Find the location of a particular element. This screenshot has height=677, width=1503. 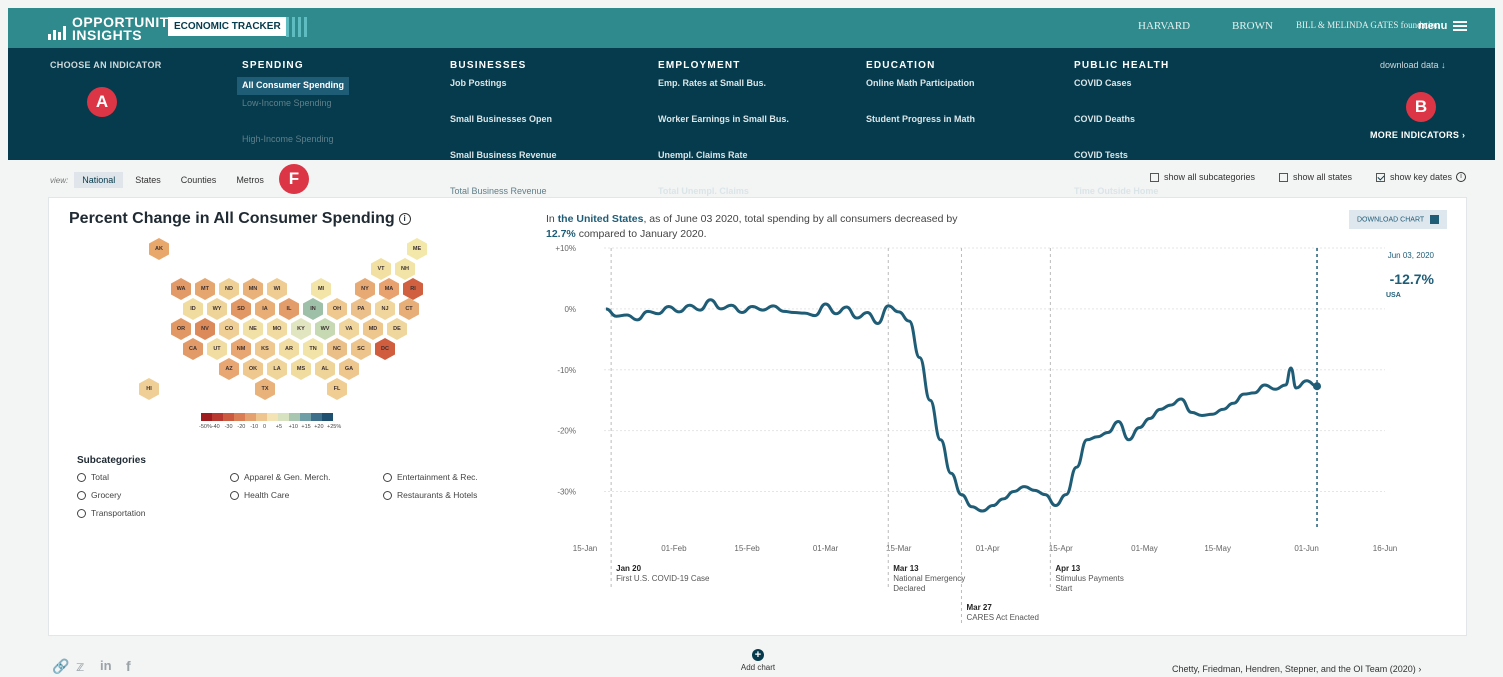

current-region-label: USA is located at coordinates (1393, 295).